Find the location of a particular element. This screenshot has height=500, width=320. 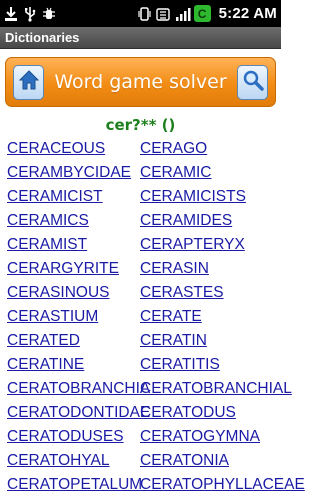

word-link: CERATOPHYLLACEAE is located at coordinates (222, 485).